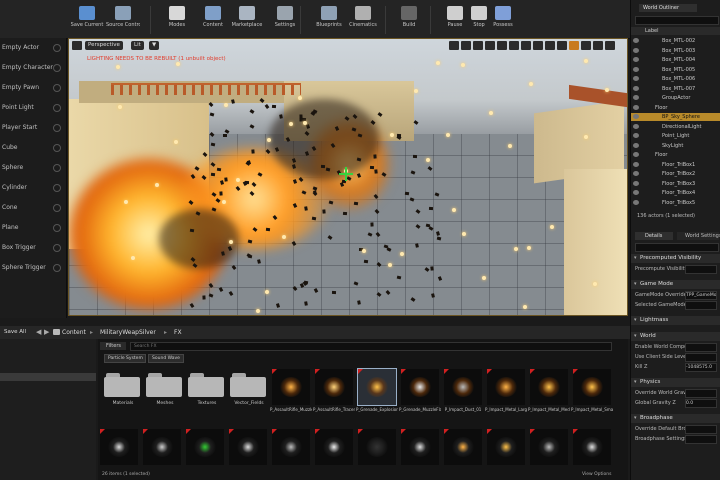 The image size is (720, 480). I want to click on outliner-search, so click(677, 20).